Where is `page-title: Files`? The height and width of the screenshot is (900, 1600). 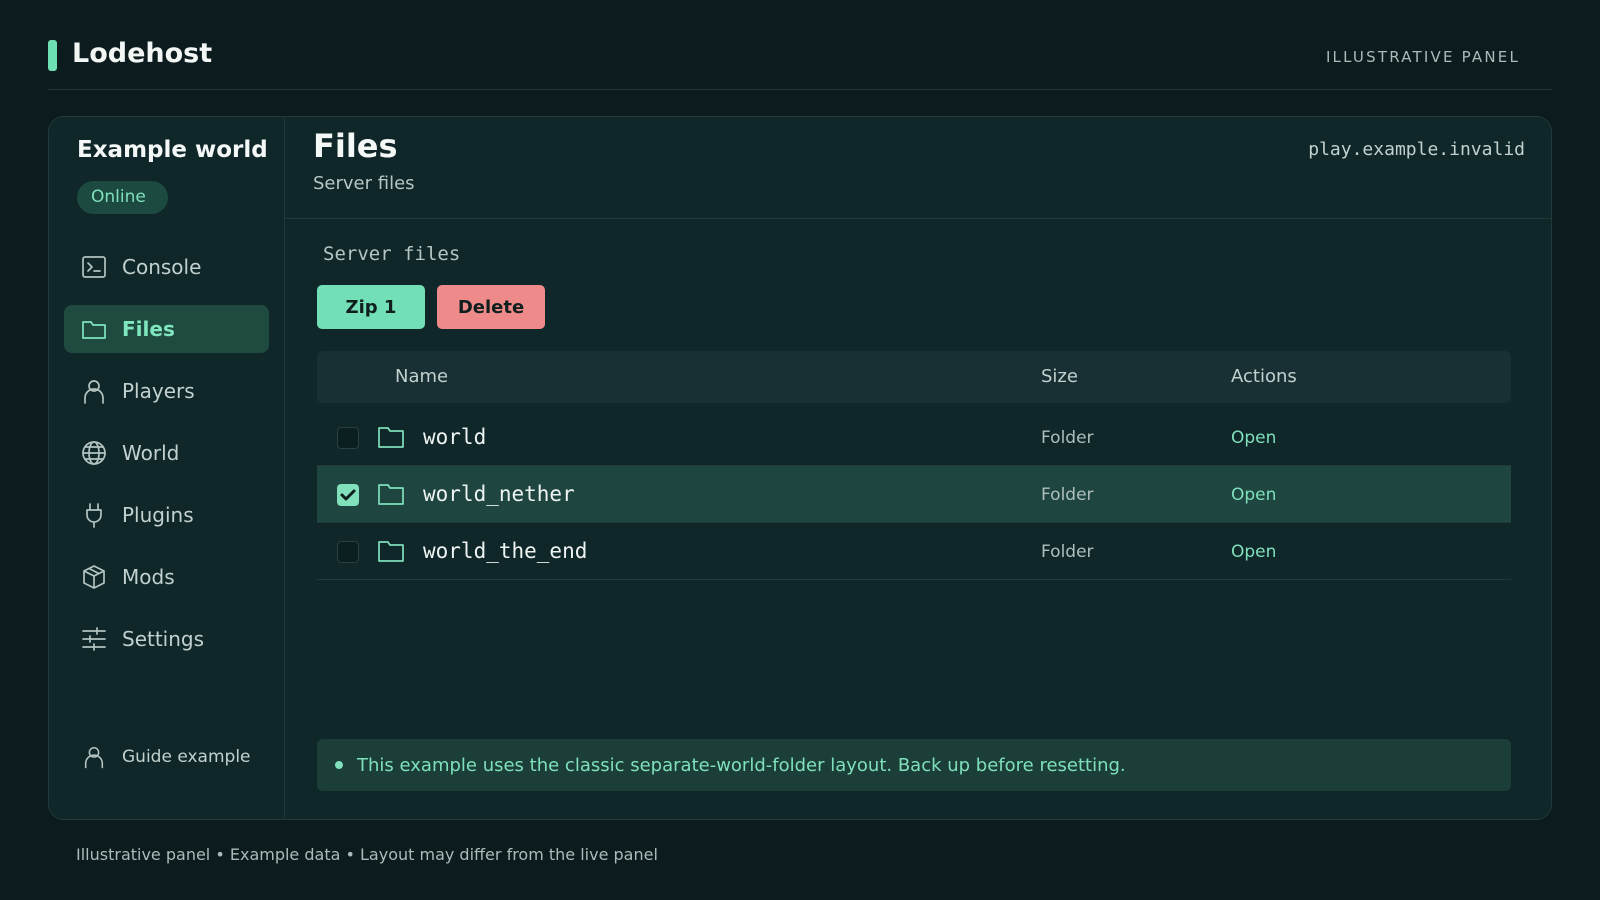 page-title: Files is located at coordinates (355, 146).